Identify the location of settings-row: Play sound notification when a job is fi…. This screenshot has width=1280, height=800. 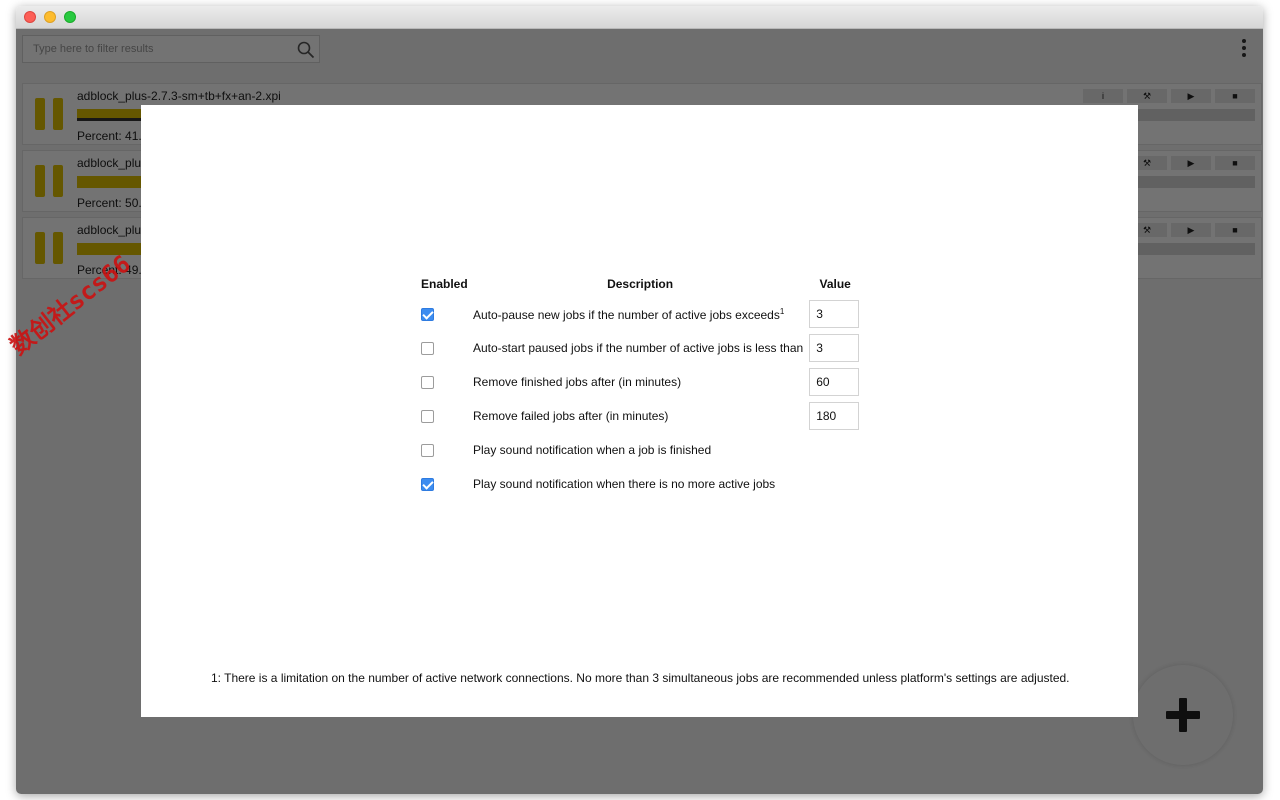
(640, 450).